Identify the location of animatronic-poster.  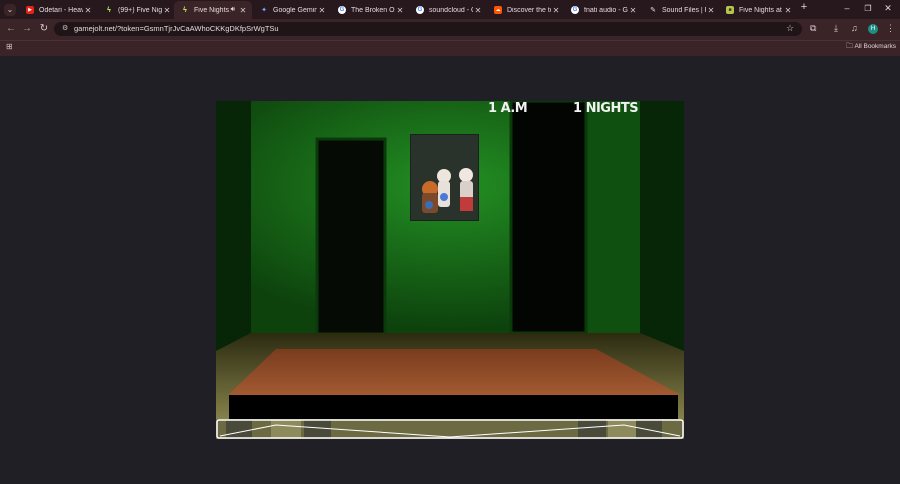
(444, 177).